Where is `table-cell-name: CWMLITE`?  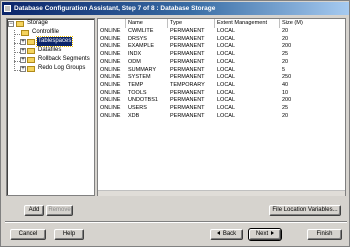 table-cell-name: CWMLITE is located at coordinates (141, 31).